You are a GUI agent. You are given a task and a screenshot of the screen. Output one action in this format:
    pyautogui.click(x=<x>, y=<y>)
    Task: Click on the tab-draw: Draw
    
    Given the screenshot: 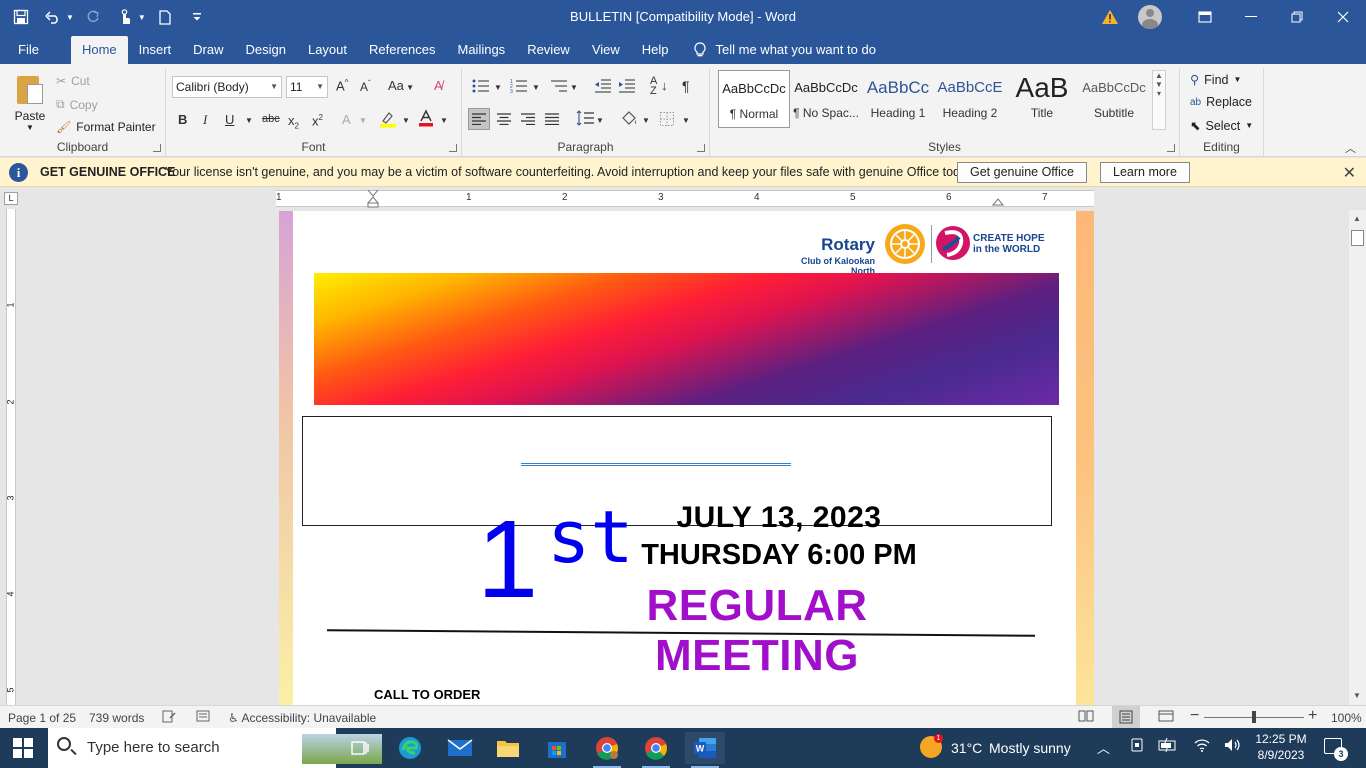 What is the action you would take?
    pyautogui.click(x=208, y=50)
    